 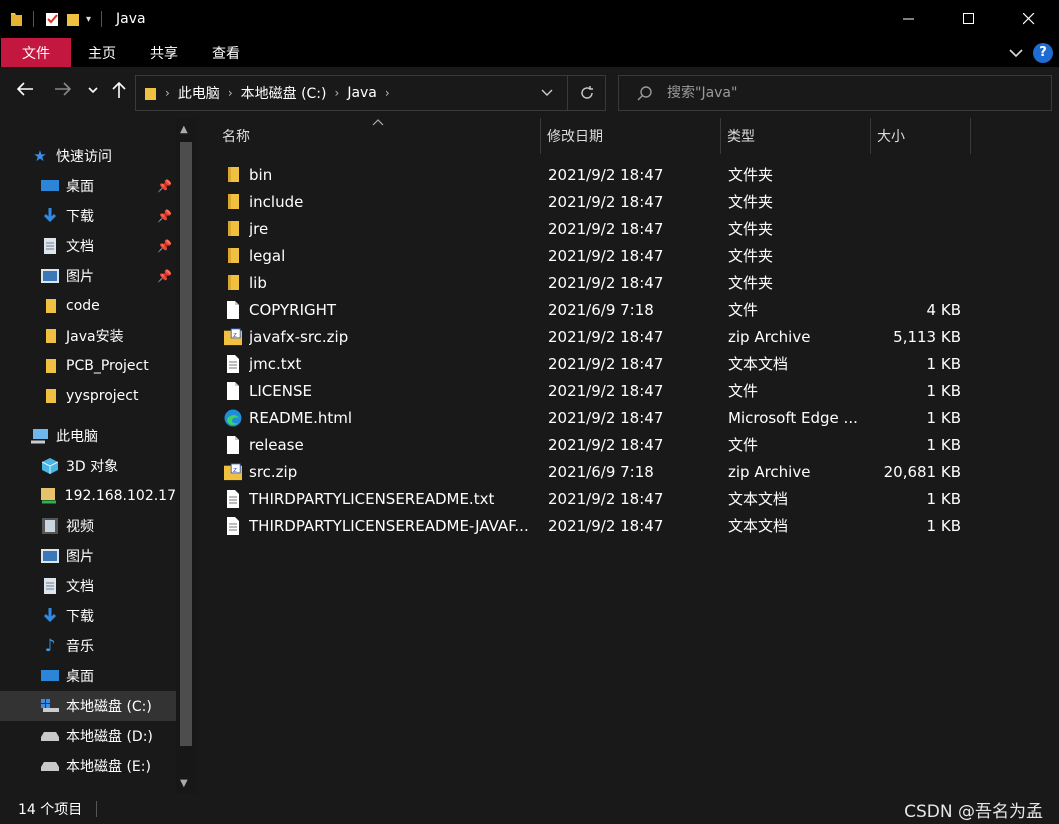 What do you see at coordinates (88, 466) in the screenshot?
I see `nav-item-3d-objects: 3D 对象` at bounding box center [88, 466].